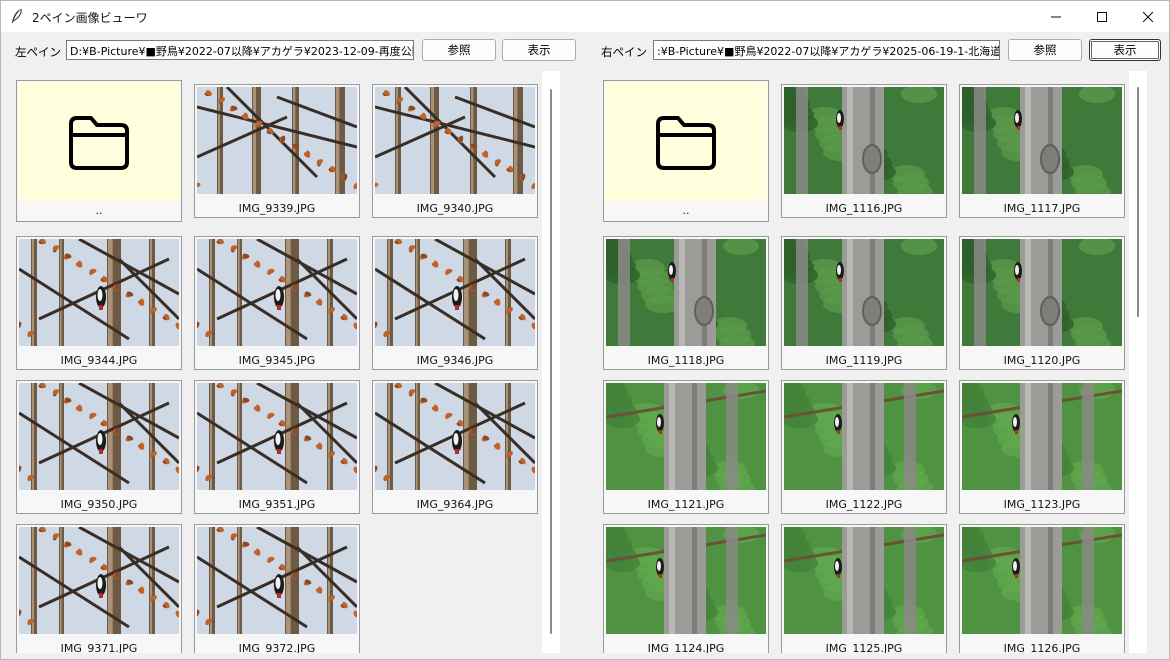 The width and height of the screenshot is (1170, 660). I want to click on thumbnail-item: IMG_1124.JPG, so click(686, 588).